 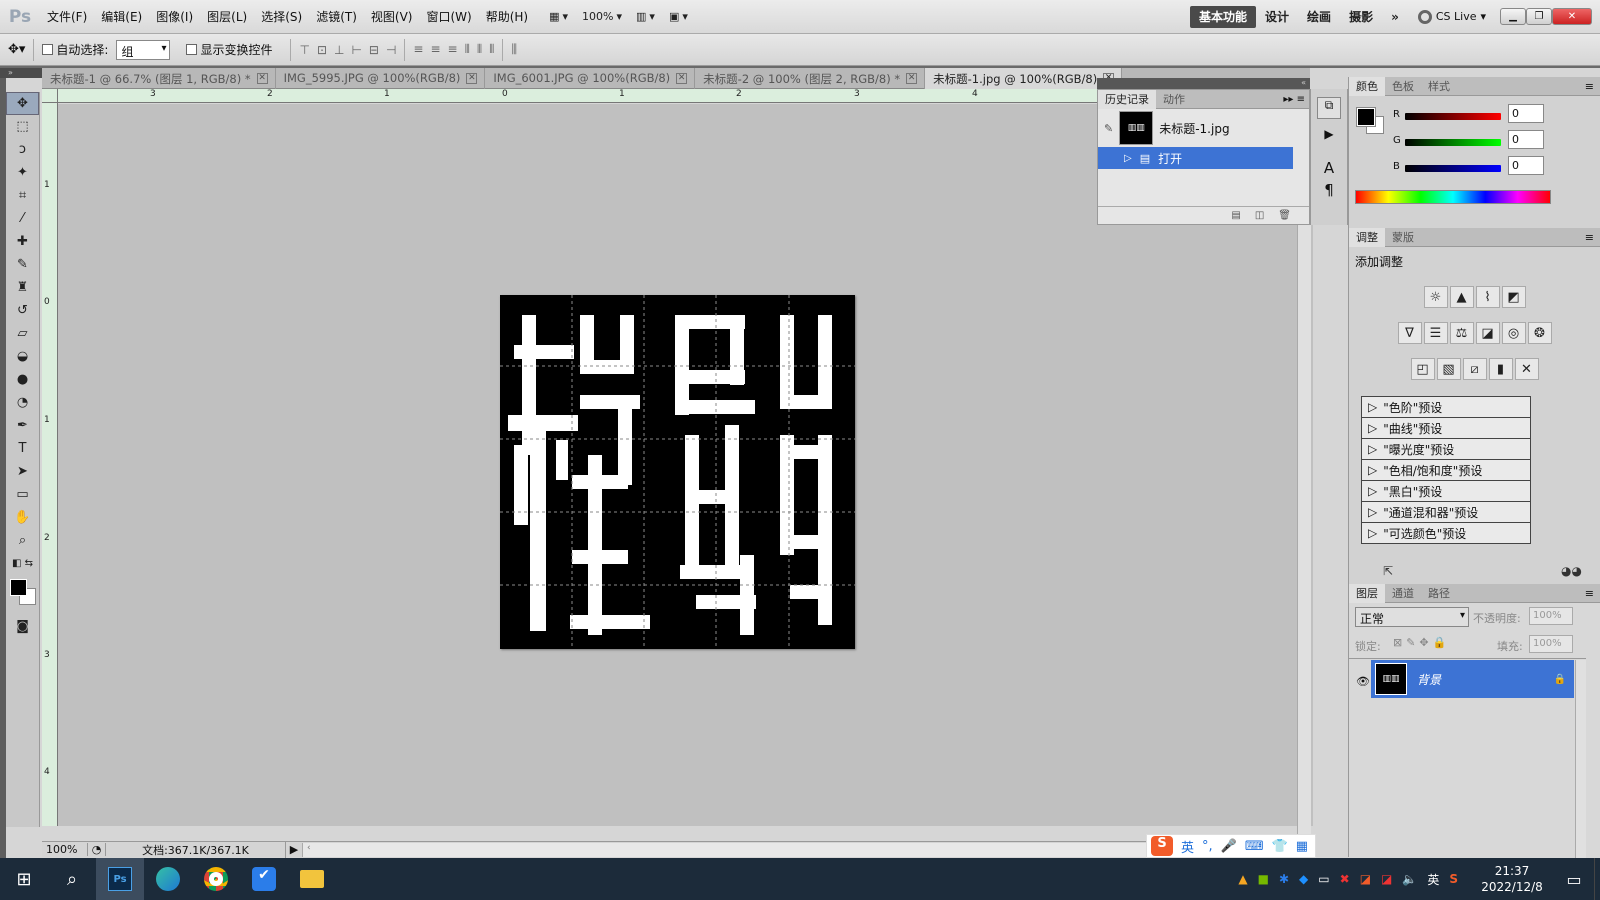 I want to click on healing-brush-tool-icon: ✚, so click(x=22, y=241).